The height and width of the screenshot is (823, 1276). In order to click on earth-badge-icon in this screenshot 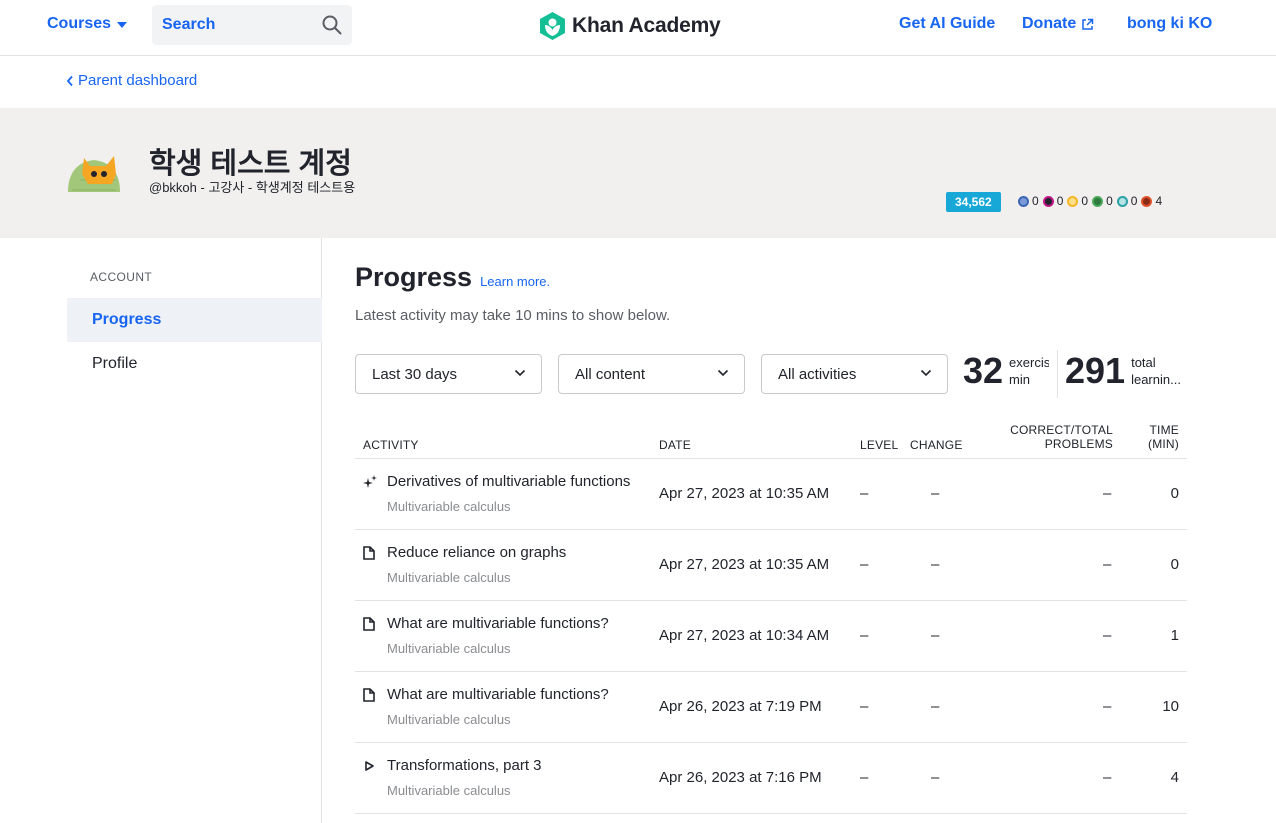, I will do `click(1073, 201)`.